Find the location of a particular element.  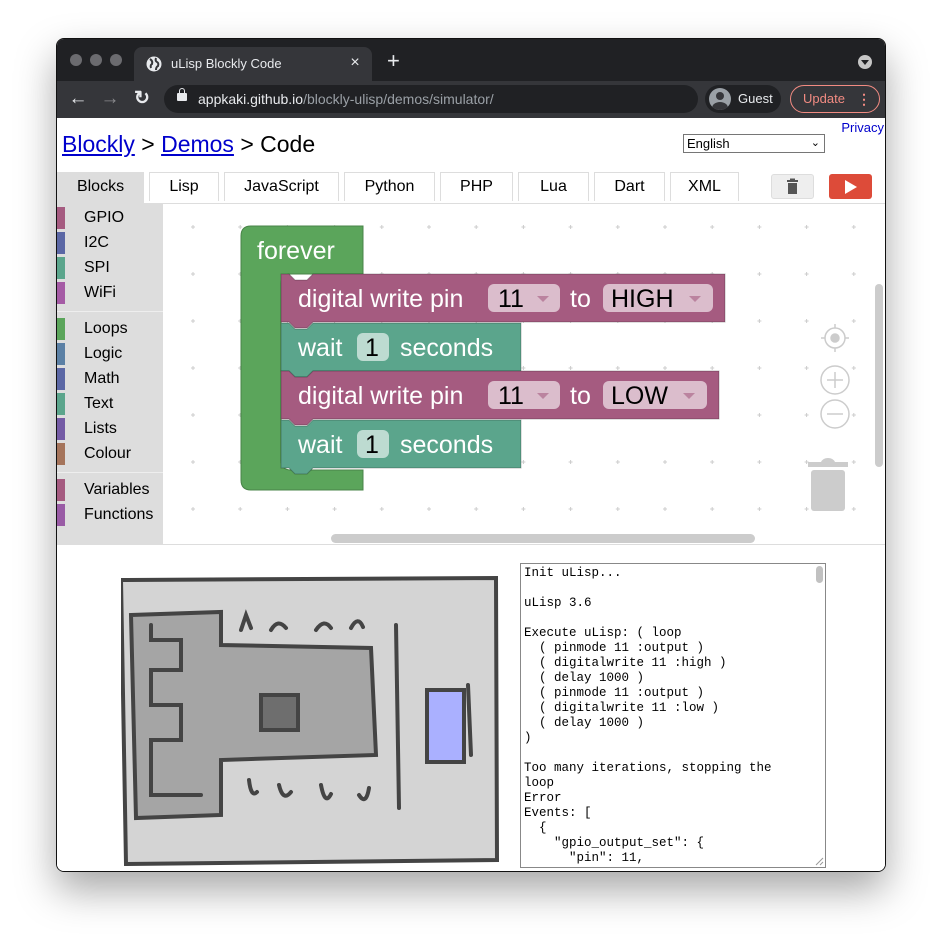

seconds-label: seconds is located at coordinates (446, 348).